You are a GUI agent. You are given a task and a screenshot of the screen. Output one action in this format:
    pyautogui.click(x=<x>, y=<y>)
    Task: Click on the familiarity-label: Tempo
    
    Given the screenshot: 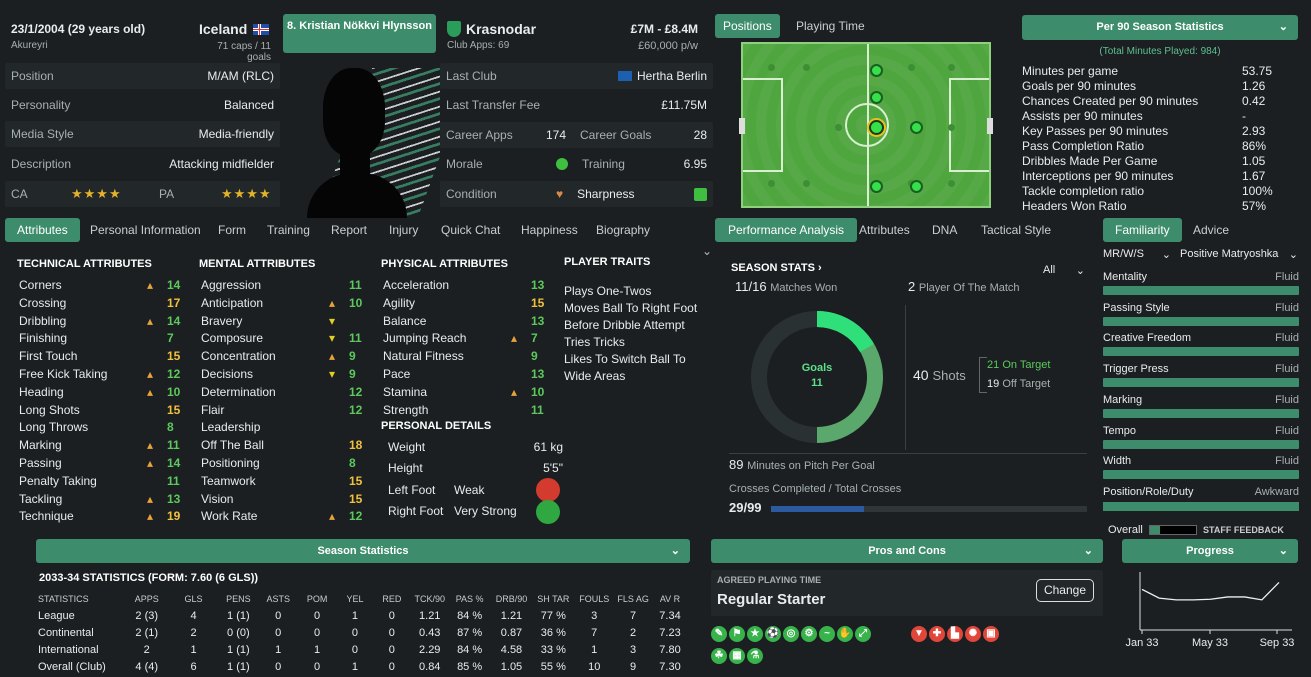 What is the action you would take?
    pyautogui.click(x=1120, y=430)
    